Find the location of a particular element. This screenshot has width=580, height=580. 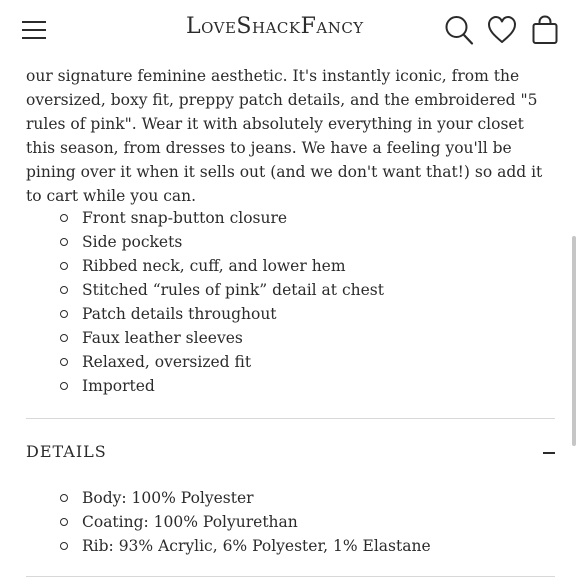

scrollbar is located at coordinates (574, 341).